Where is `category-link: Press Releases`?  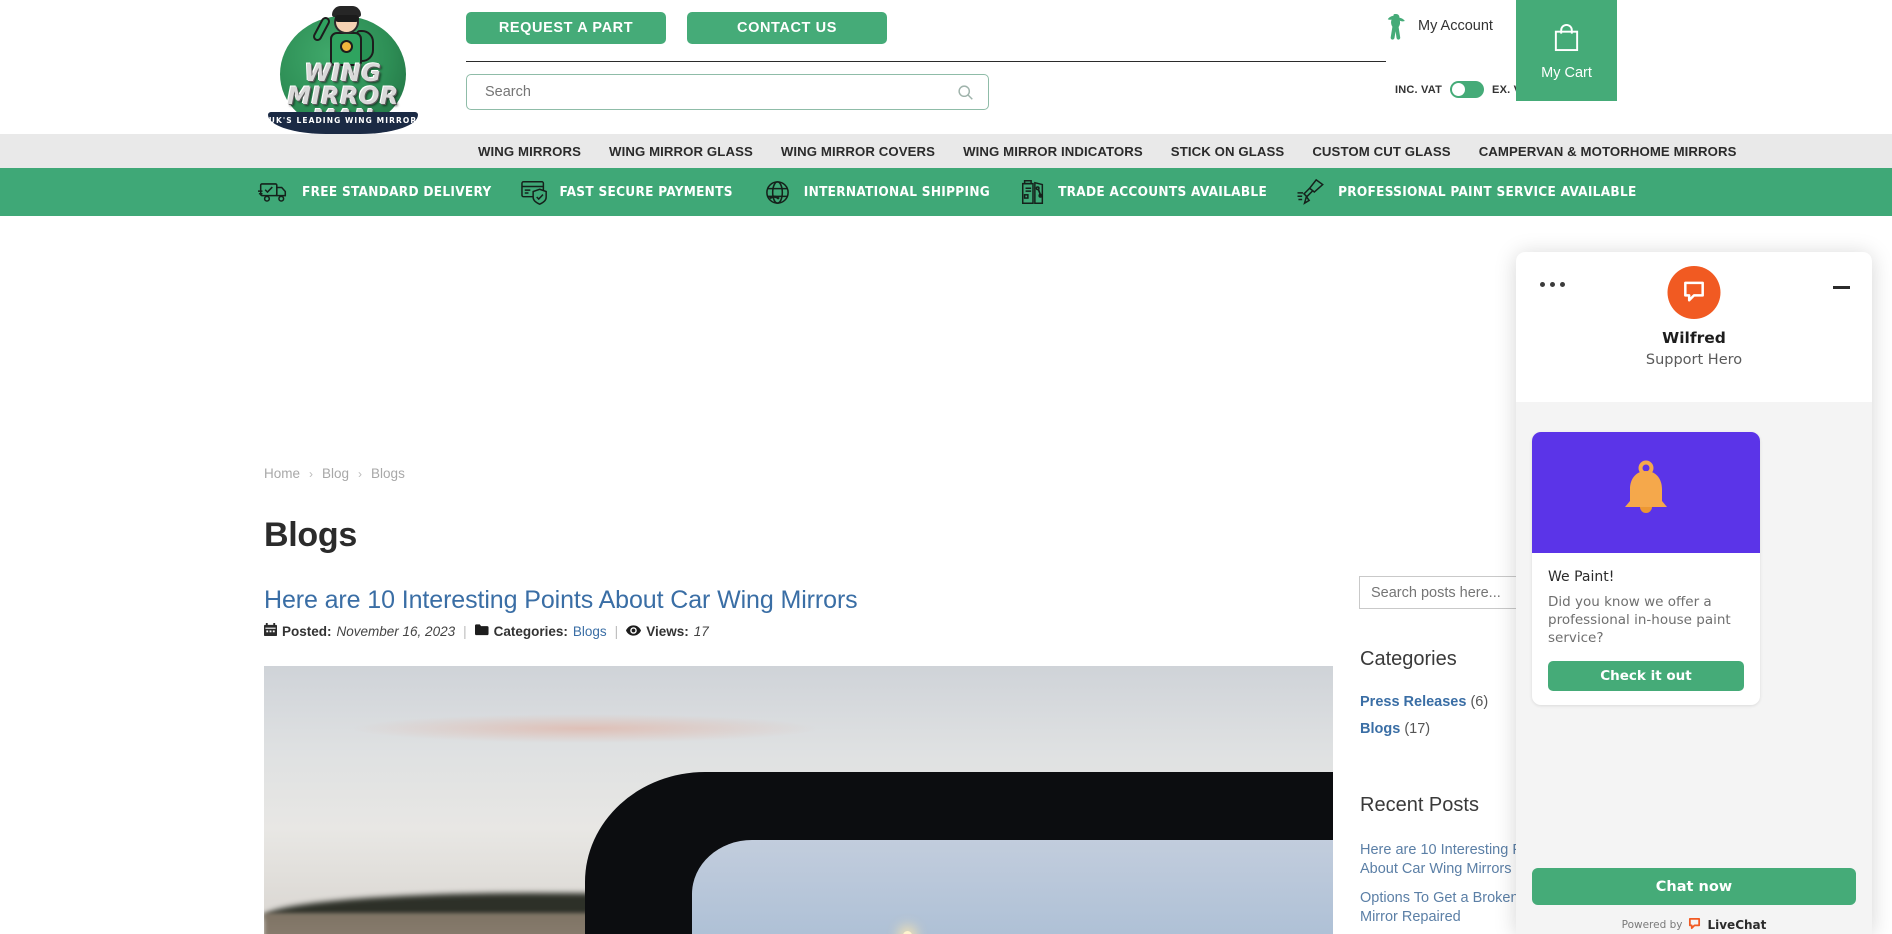
category-link: Press Releases is located at coordinates (1413, 702).